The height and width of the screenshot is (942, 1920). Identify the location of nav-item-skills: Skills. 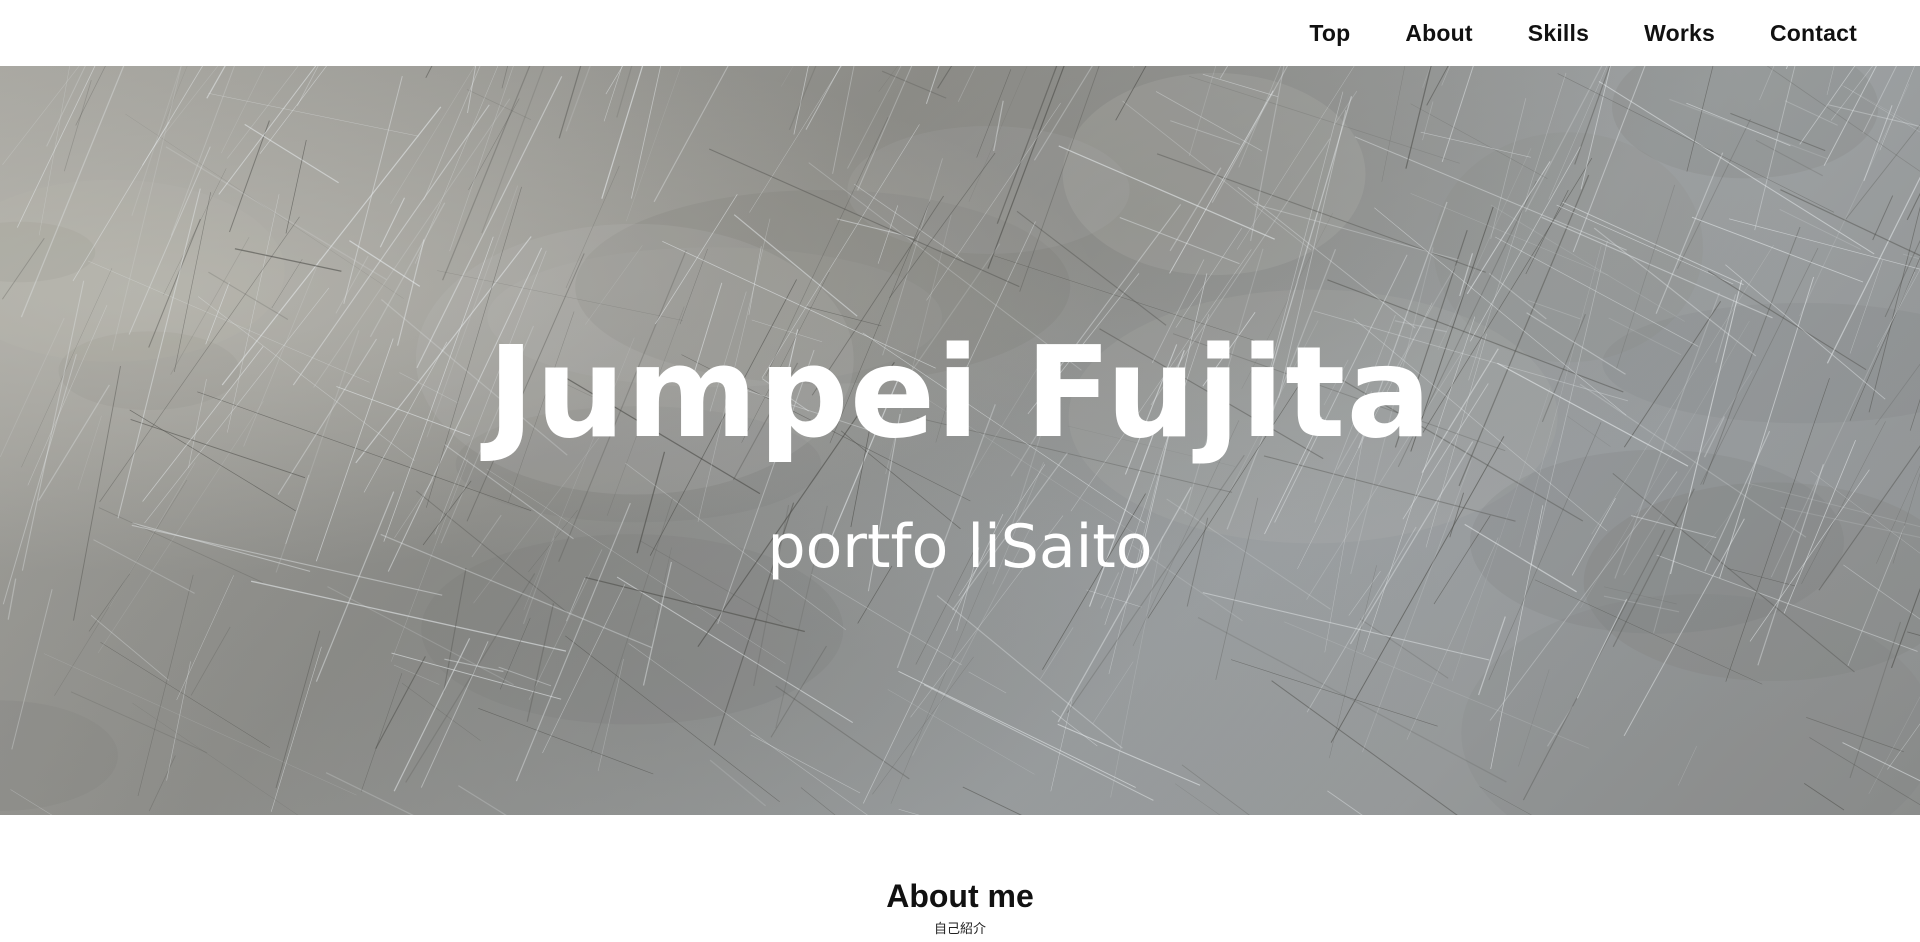
(1531, 33).